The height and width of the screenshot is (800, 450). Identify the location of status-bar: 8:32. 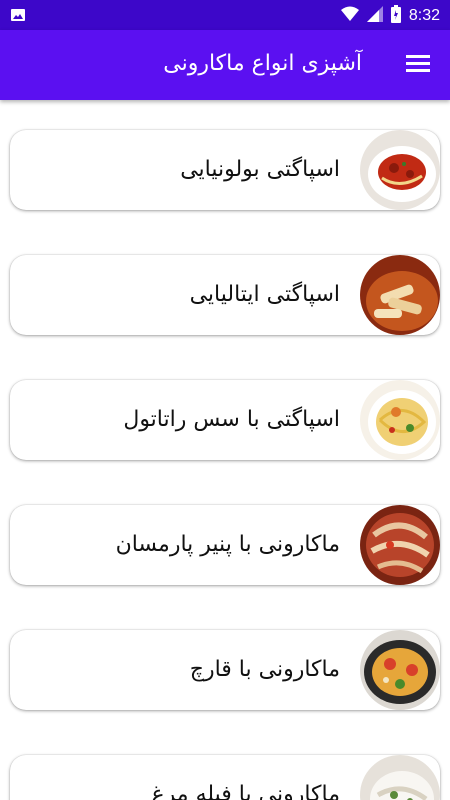
(225, 15).